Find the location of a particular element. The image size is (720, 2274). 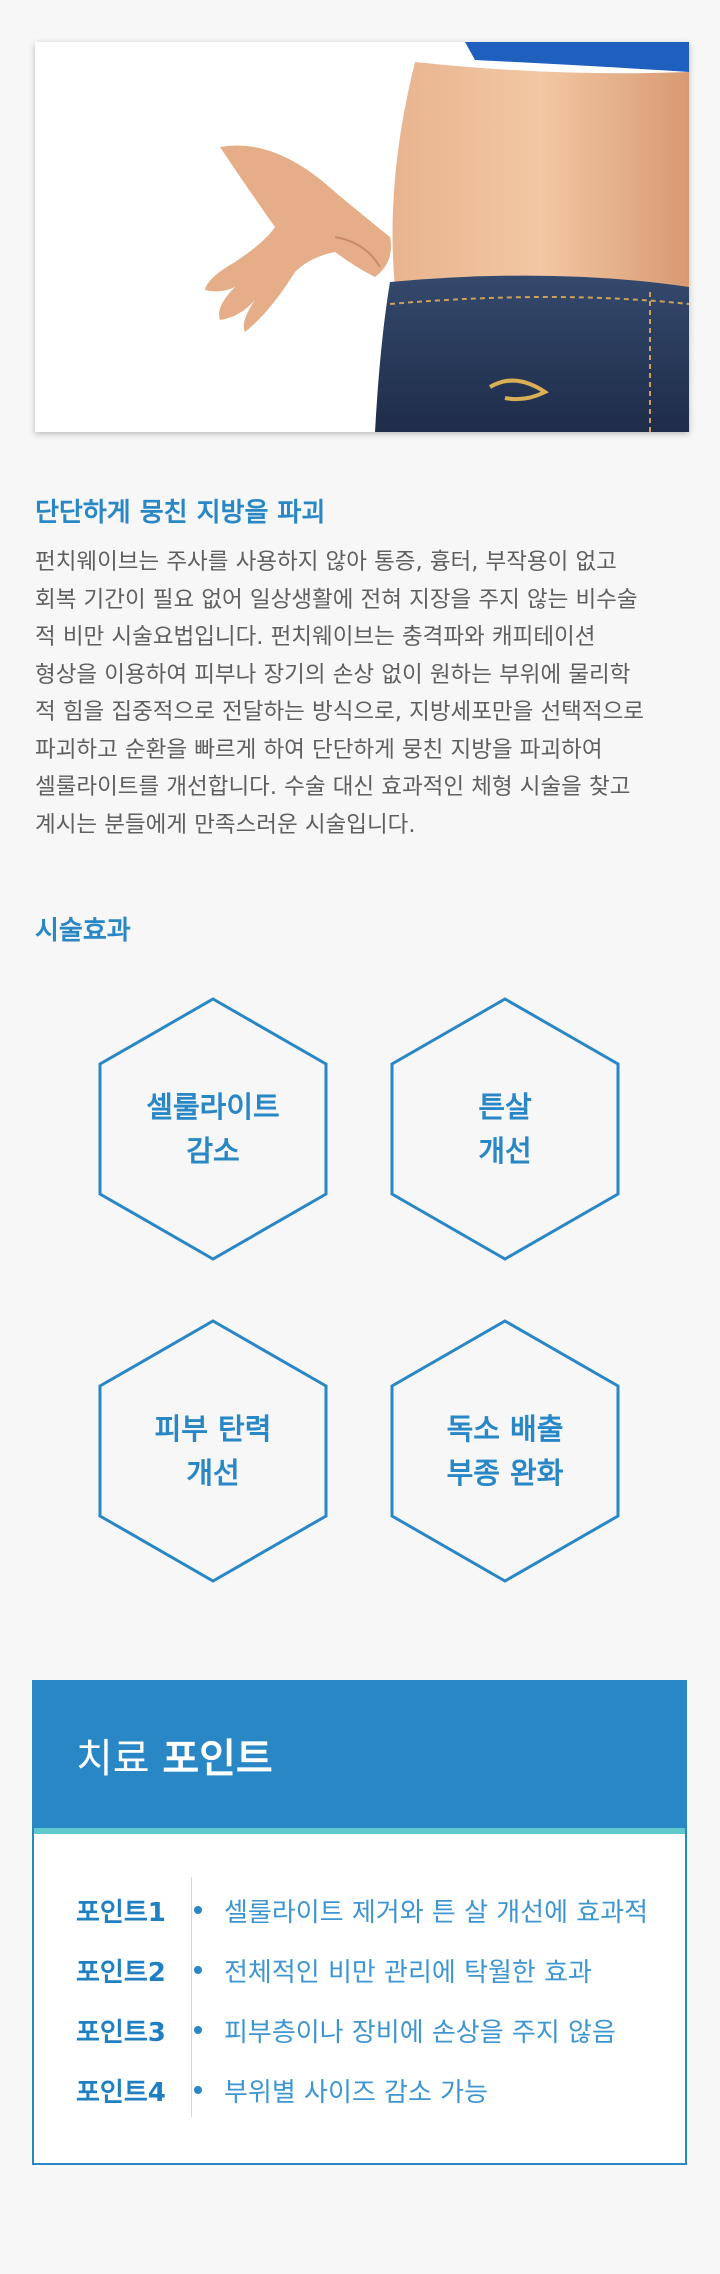

effect-hexagon-detox: 독소 배출 부종 완화 is located at coordinates (505, 1451).